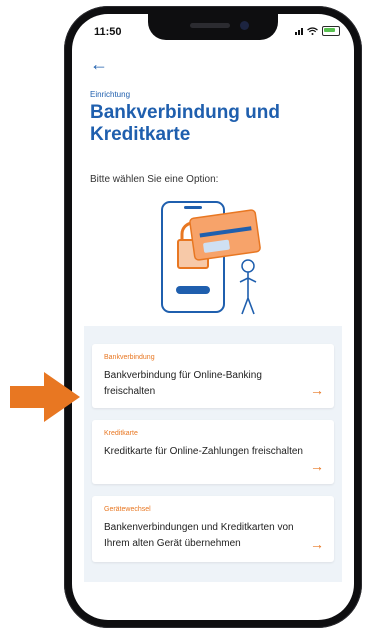 The image size is (374, 634). I want to click on status-icons, so click(317, 31).